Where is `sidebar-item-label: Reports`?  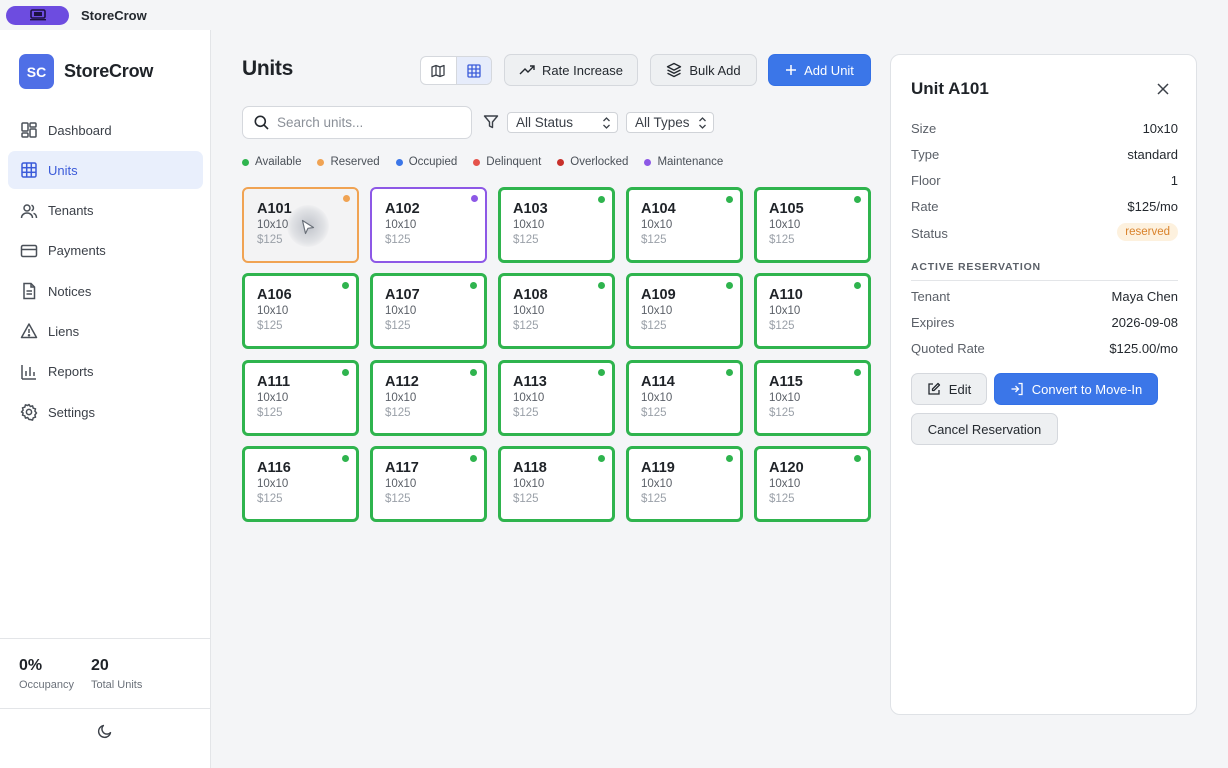 sidebar-item-label: Reports is located at coordinates (71, 372).